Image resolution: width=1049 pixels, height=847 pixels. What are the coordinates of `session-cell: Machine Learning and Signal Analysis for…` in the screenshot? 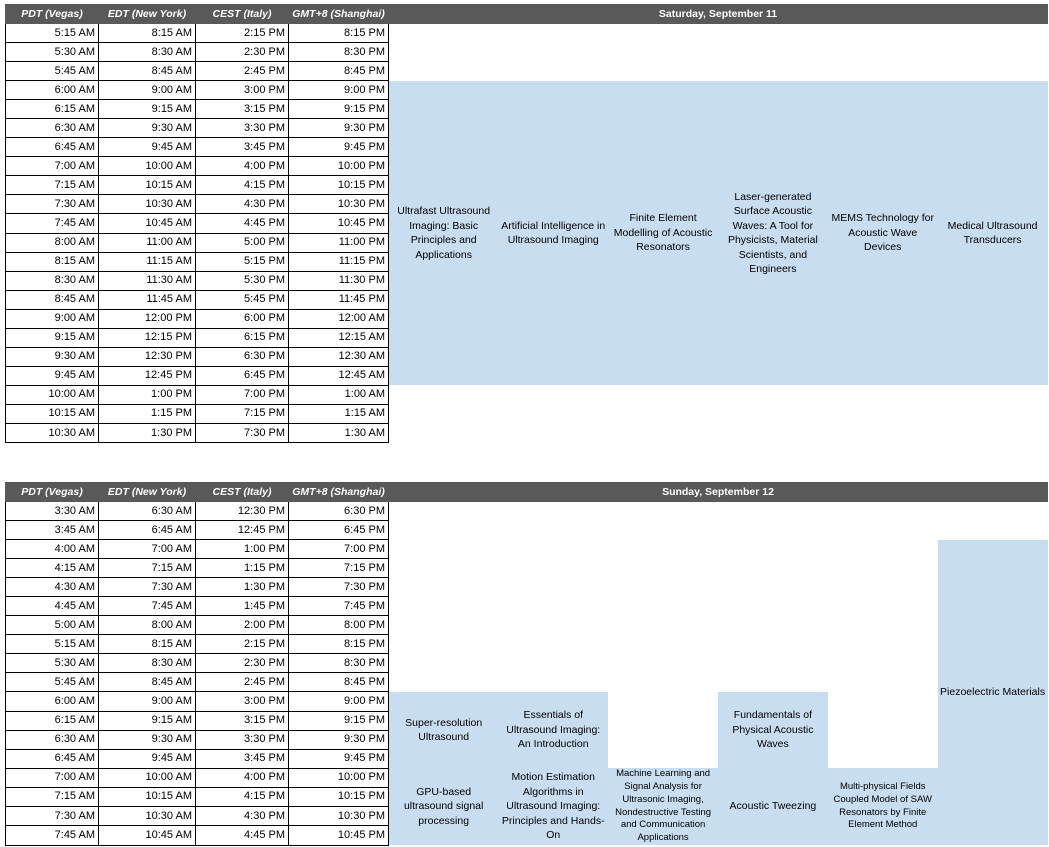 It's located at (663, 807).